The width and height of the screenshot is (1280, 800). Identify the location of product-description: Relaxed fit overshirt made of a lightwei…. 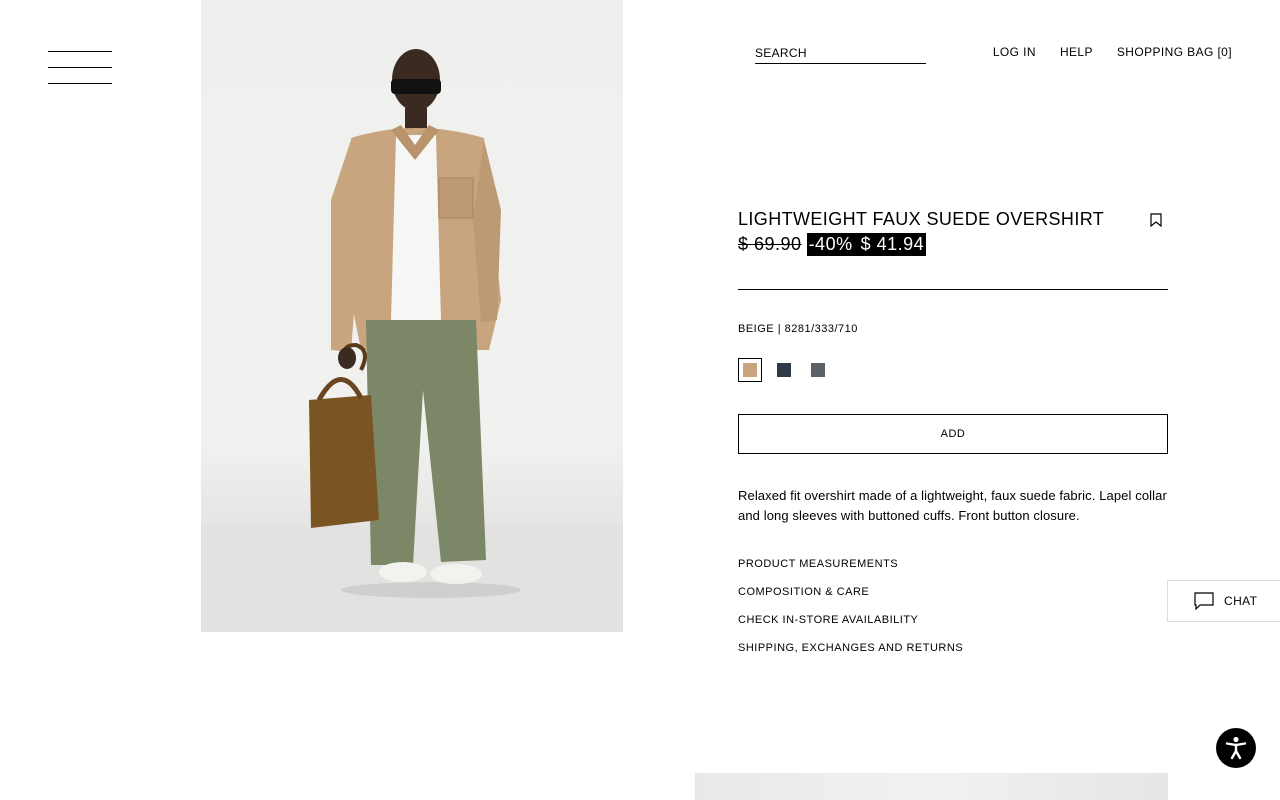
(952, 505).